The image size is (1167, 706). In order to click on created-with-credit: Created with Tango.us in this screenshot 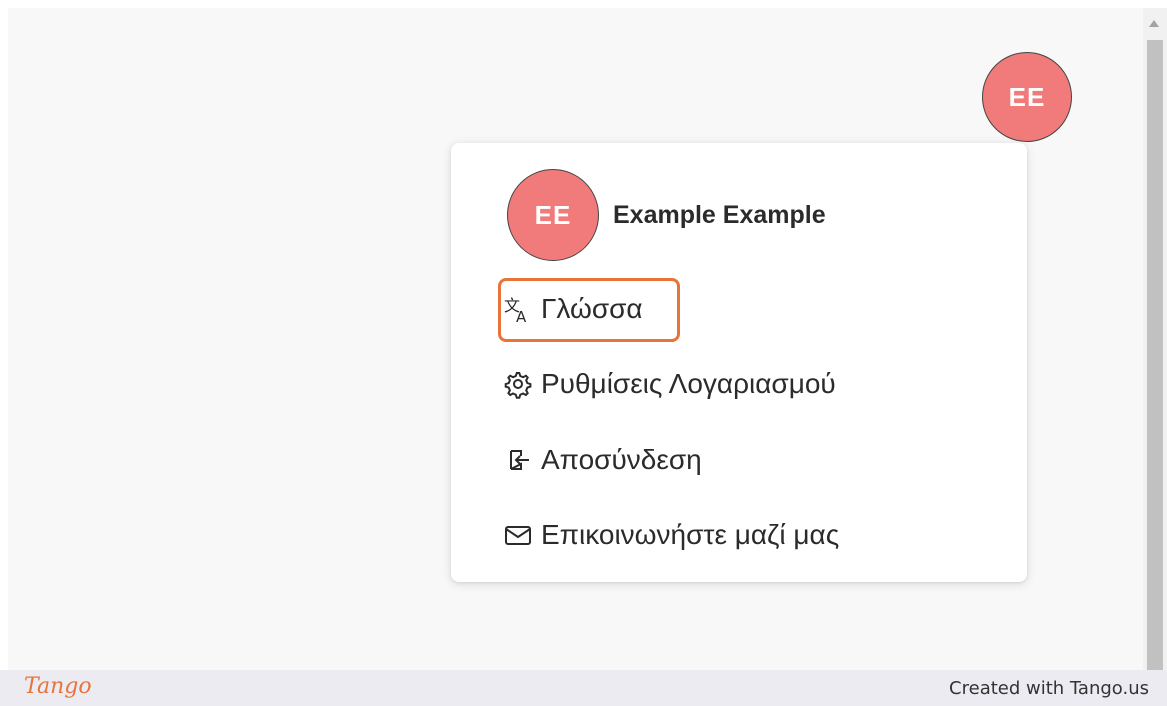, I will do `click(1049, 688)`.